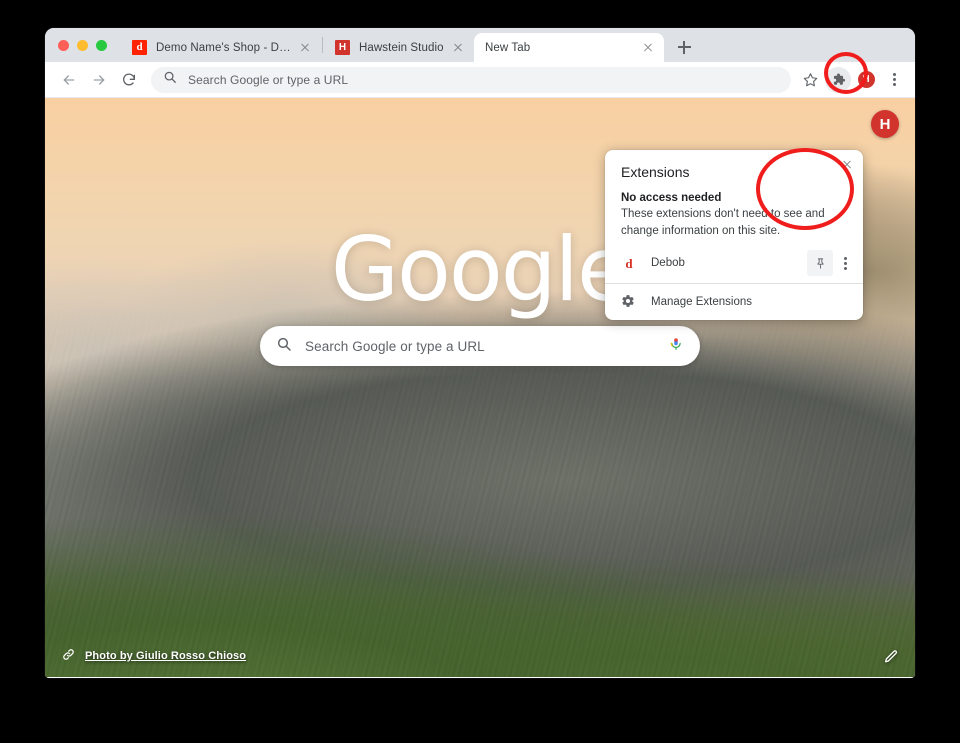 Image resolution: width=960 pixels, height=743 pixels. What do you see at coordinates (847, 164) in the screenshot?
I see `close-icon` at bounding box center [847, 164].